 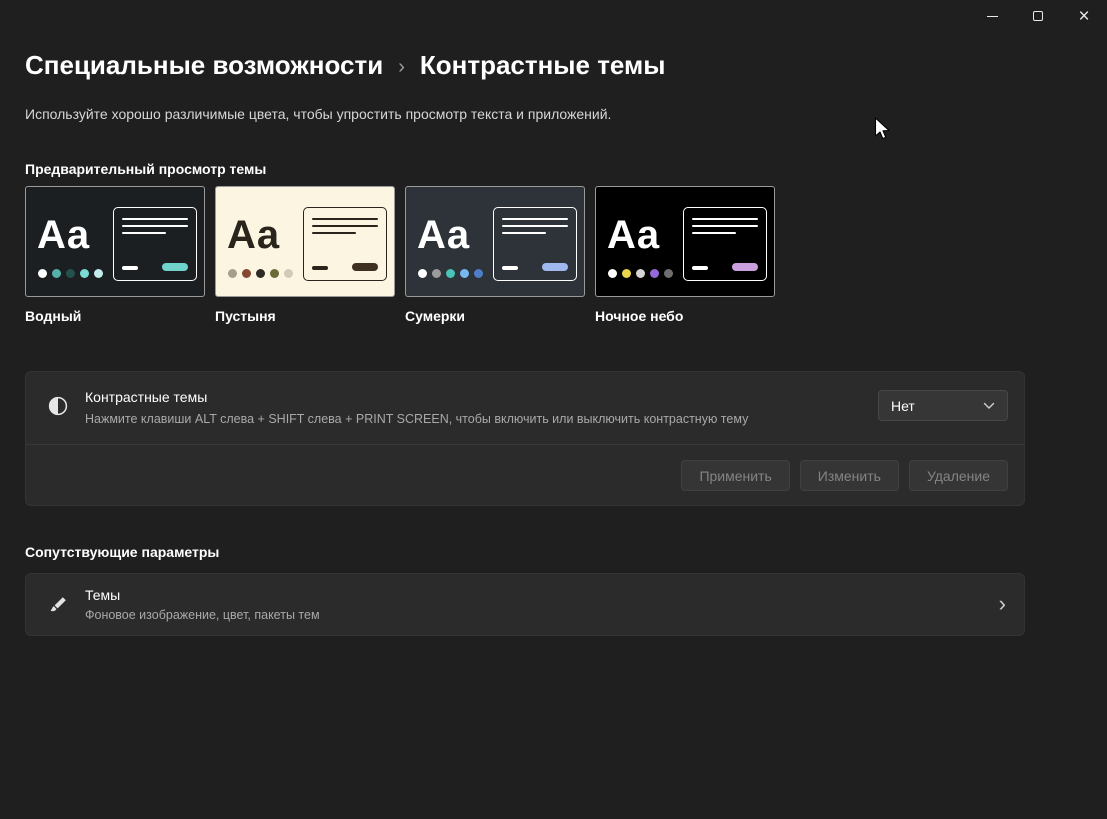 What do you see at coordinates (146, 397) in the screenshot?
I see `contrast-card-title: Контрастные темы` at bounding box center [146, 397].